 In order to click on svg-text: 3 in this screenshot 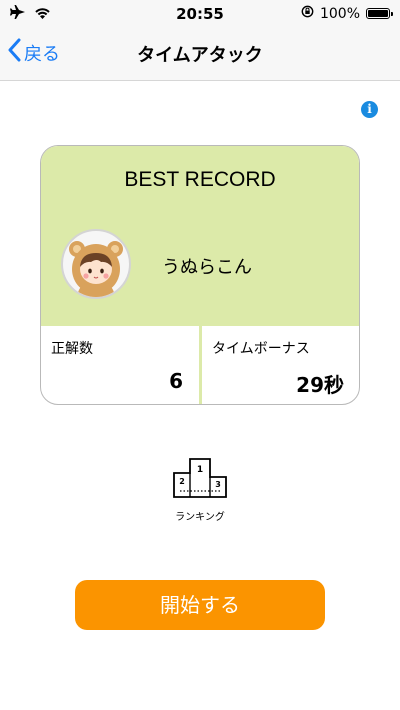, I will do `click(218, 484)`.